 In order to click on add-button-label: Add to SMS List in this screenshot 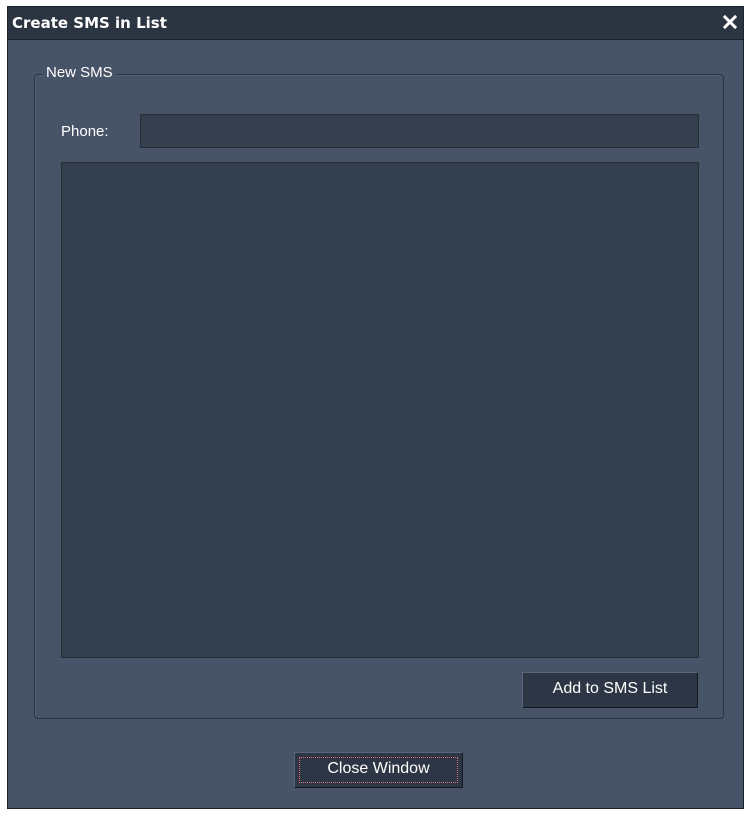, I will do `click(610, 688)`.